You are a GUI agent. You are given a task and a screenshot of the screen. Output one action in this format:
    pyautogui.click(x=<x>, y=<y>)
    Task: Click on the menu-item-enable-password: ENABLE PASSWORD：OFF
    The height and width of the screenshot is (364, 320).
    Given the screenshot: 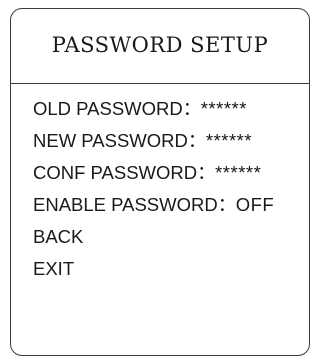 What is the action you would take?
    pyautogui.click(x=153, y=205)
    